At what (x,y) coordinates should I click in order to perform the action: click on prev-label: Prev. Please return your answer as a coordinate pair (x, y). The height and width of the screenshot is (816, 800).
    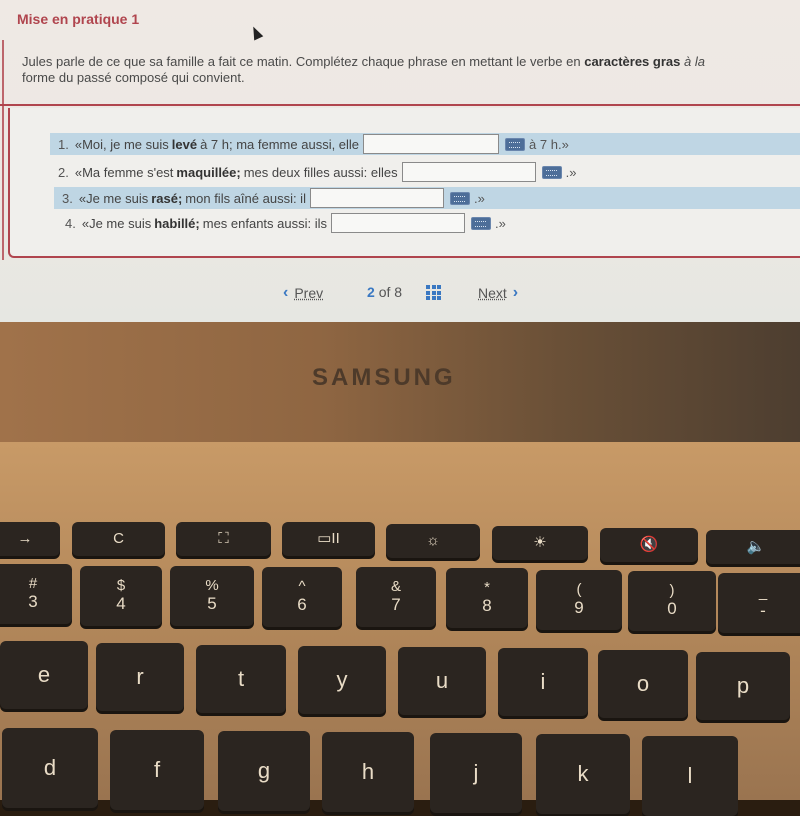
    Looking at the image, I should click on (308, 293).